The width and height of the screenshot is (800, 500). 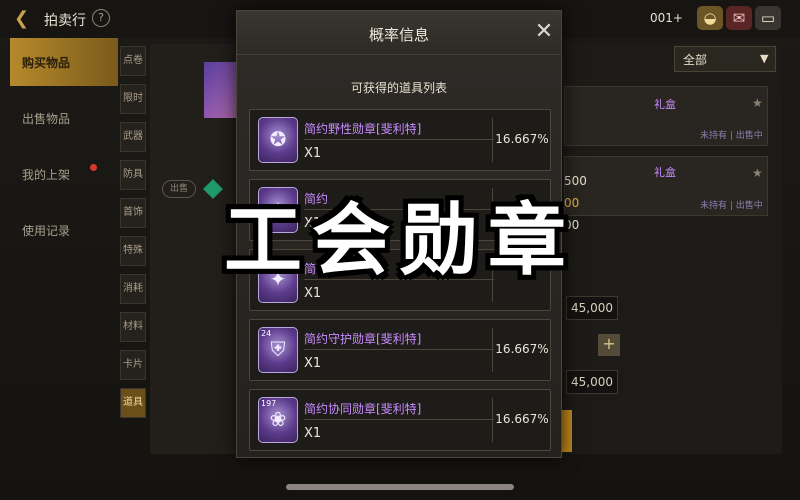 What do you see at coordinates (46, 63) in the screenshot?
I see `sidebar-item-label: 购买物品` at bounding box center [46, 63].